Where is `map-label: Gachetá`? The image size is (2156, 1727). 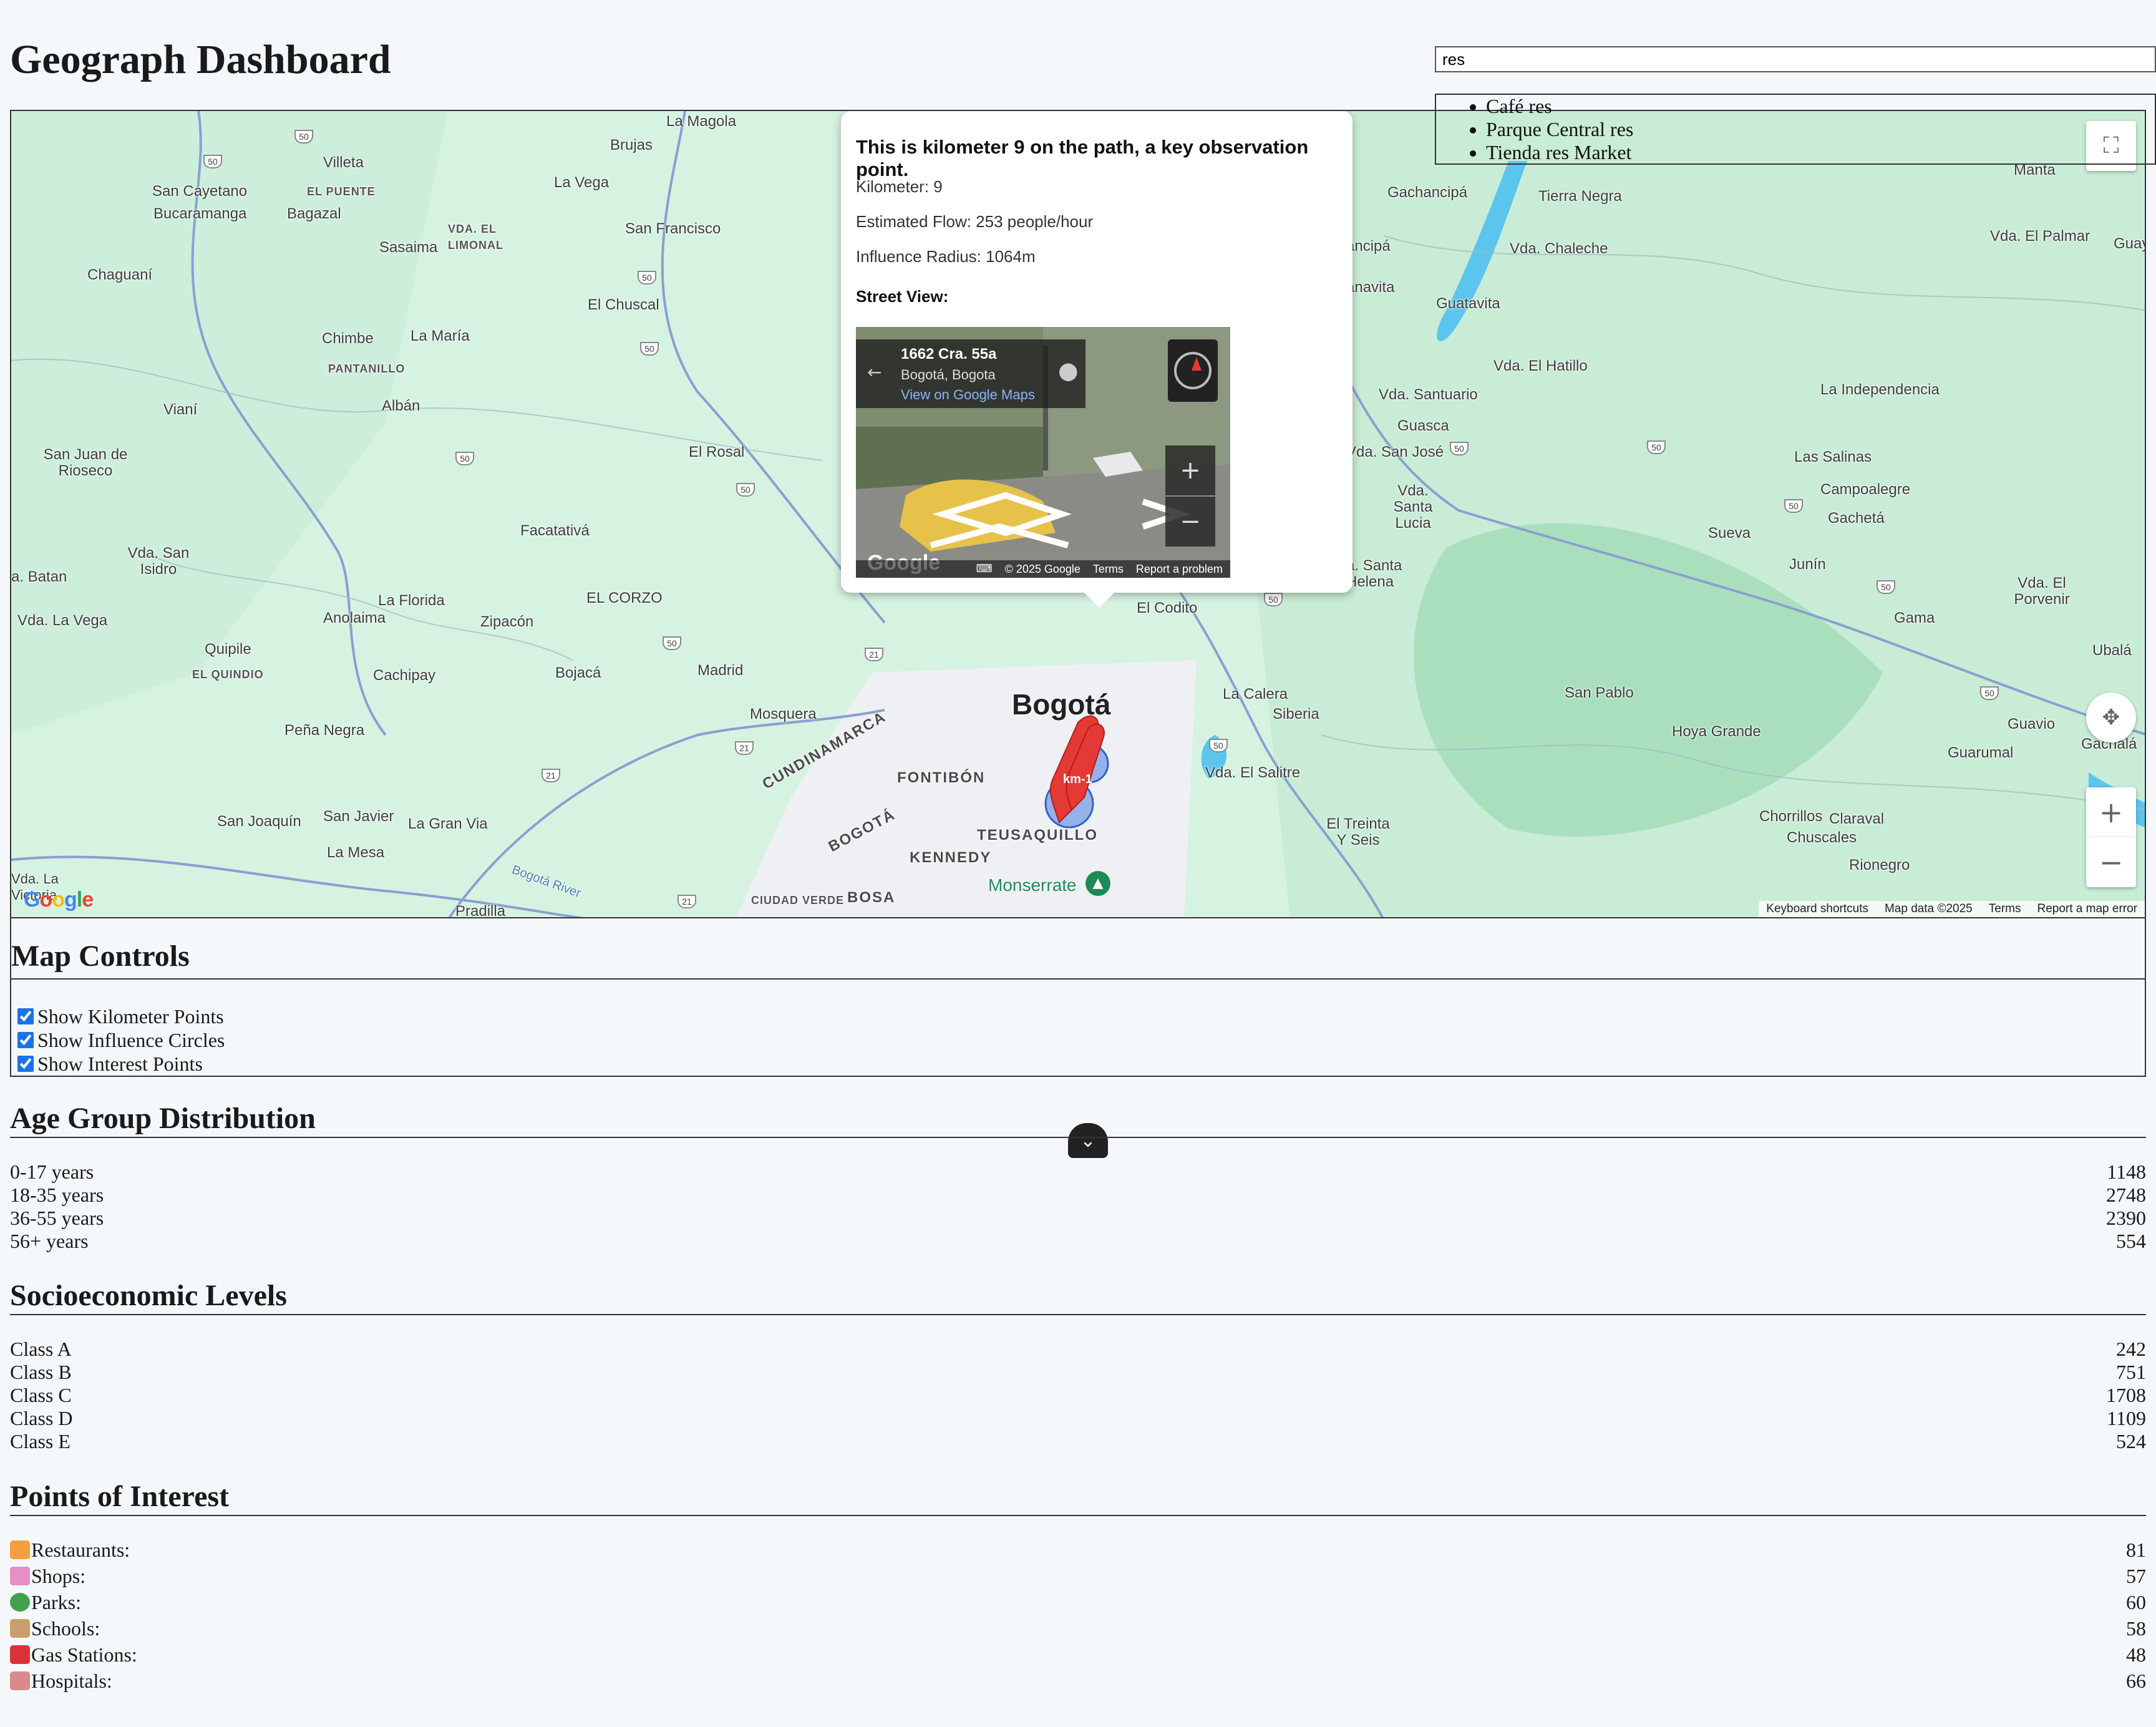
map-label: Gachetá is located at coordinates (1856, 518).